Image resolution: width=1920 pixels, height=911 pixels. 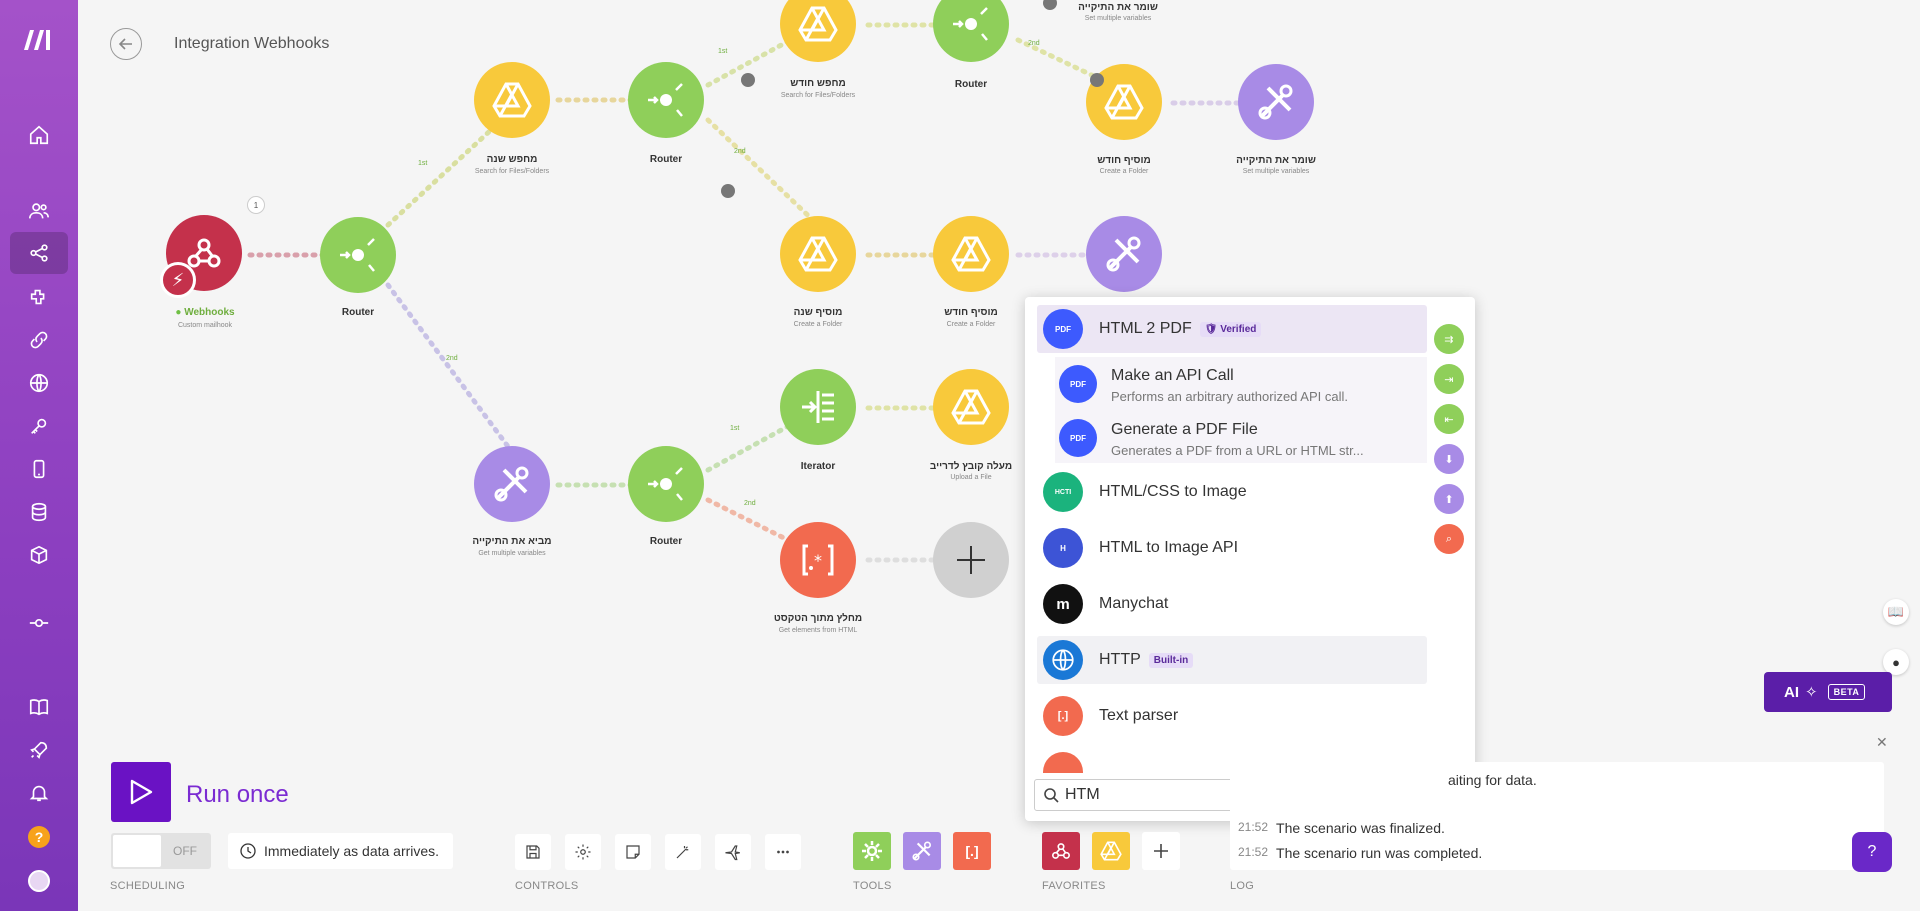 I want to click on make-logo, so click(x=39, y=39).